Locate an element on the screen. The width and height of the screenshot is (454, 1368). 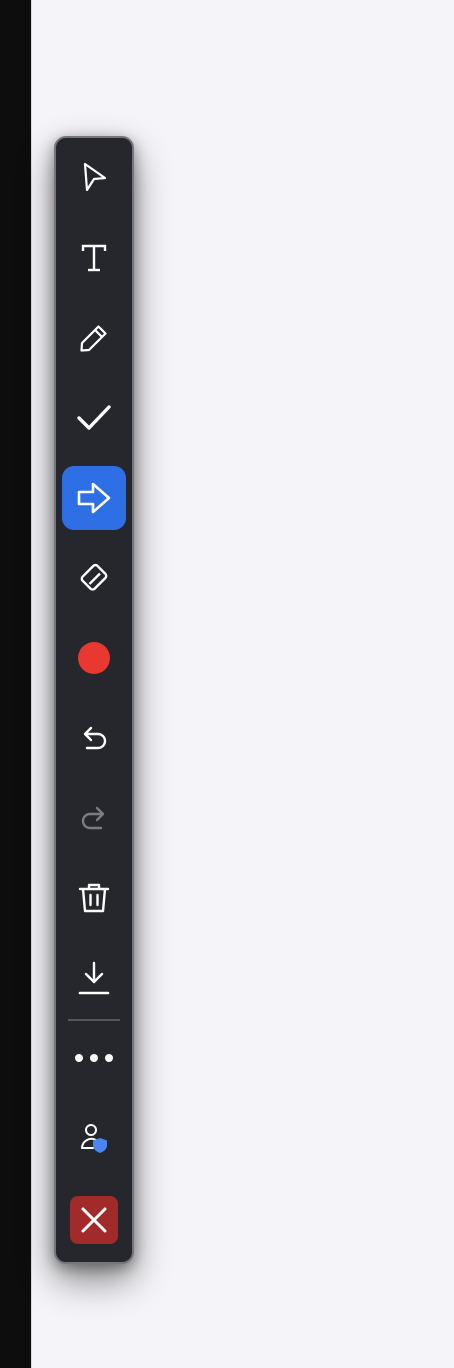
select-tool-button is located at coordinates (94, 178).